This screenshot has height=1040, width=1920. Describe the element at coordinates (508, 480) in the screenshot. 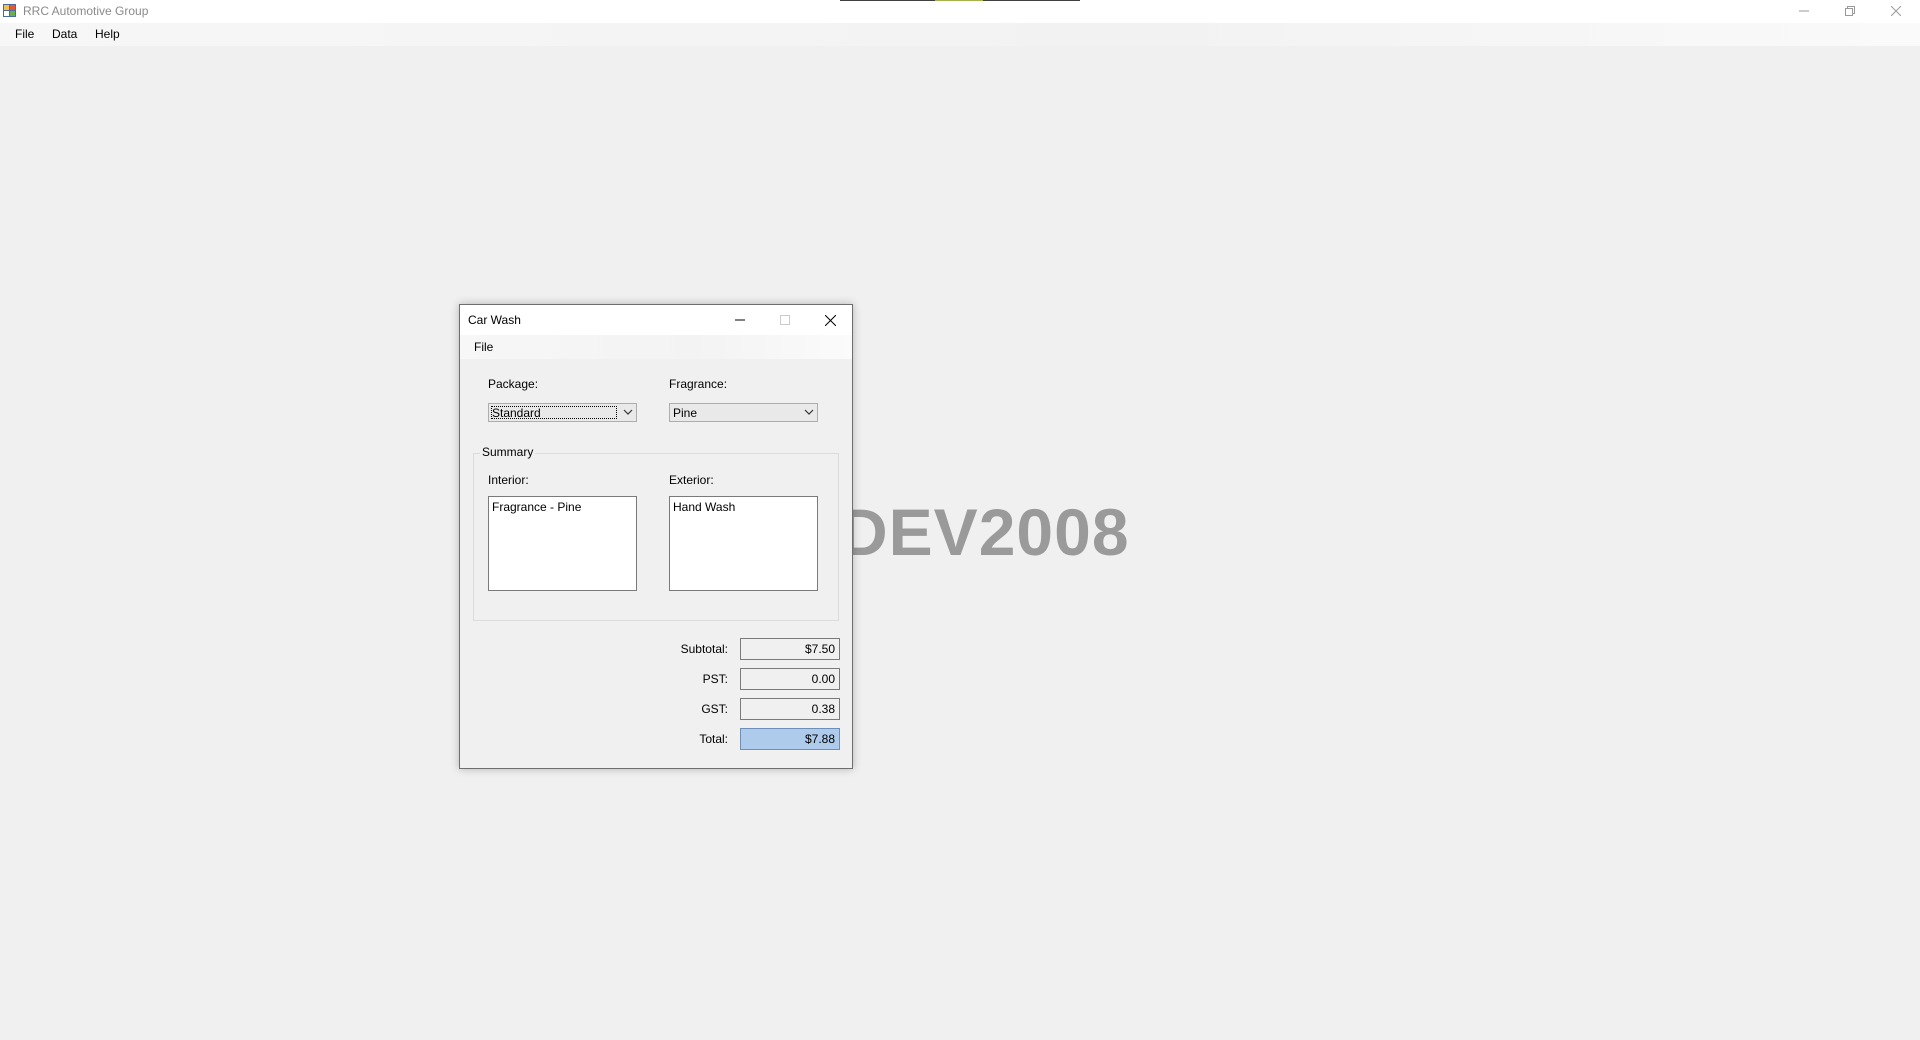

I see `interior-label: Interior:` at that location.